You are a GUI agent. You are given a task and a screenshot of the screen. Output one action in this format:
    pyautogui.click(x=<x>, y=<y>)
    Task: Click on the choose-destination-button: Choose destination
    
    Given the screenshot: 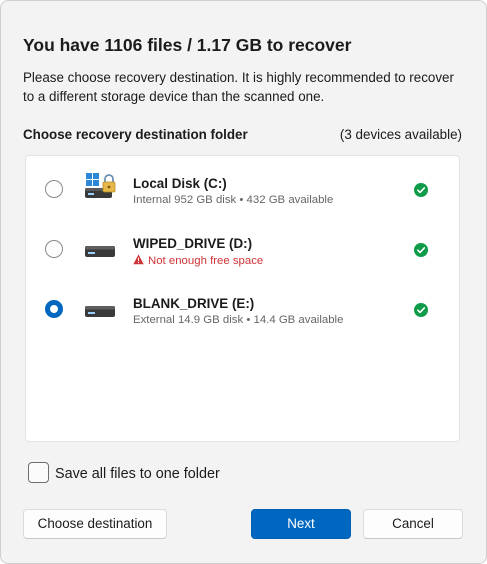 What is the action you would take?
    pyautogui.click(x=95, y=524)
    